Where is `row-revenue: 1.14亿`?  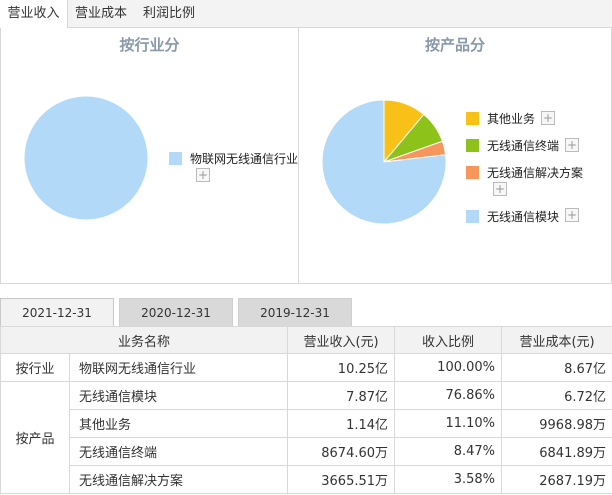 row-revenue: 1.14亿 is located at coordinates (341, 423).